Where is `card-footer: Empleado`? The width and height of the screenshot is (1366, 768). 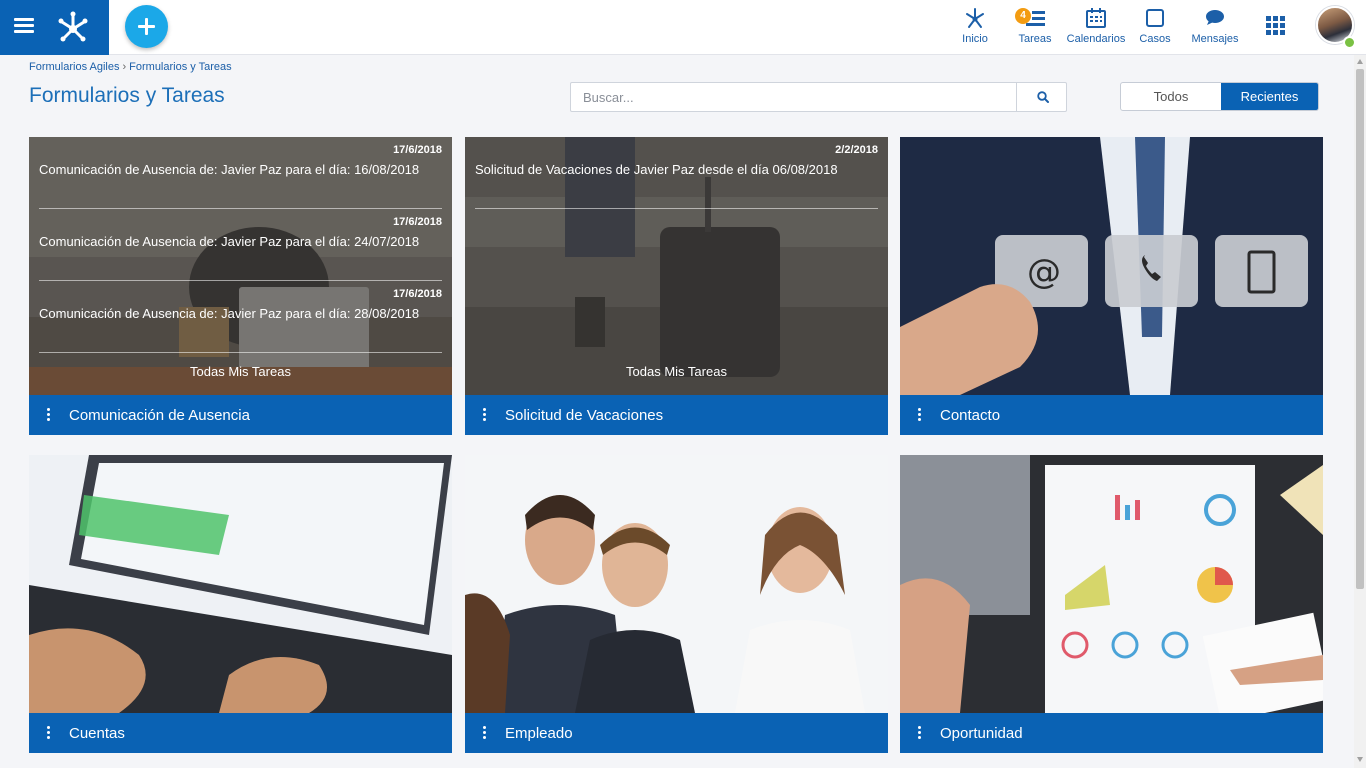
card-footer: Empleado is located at coordinates (676, 733).